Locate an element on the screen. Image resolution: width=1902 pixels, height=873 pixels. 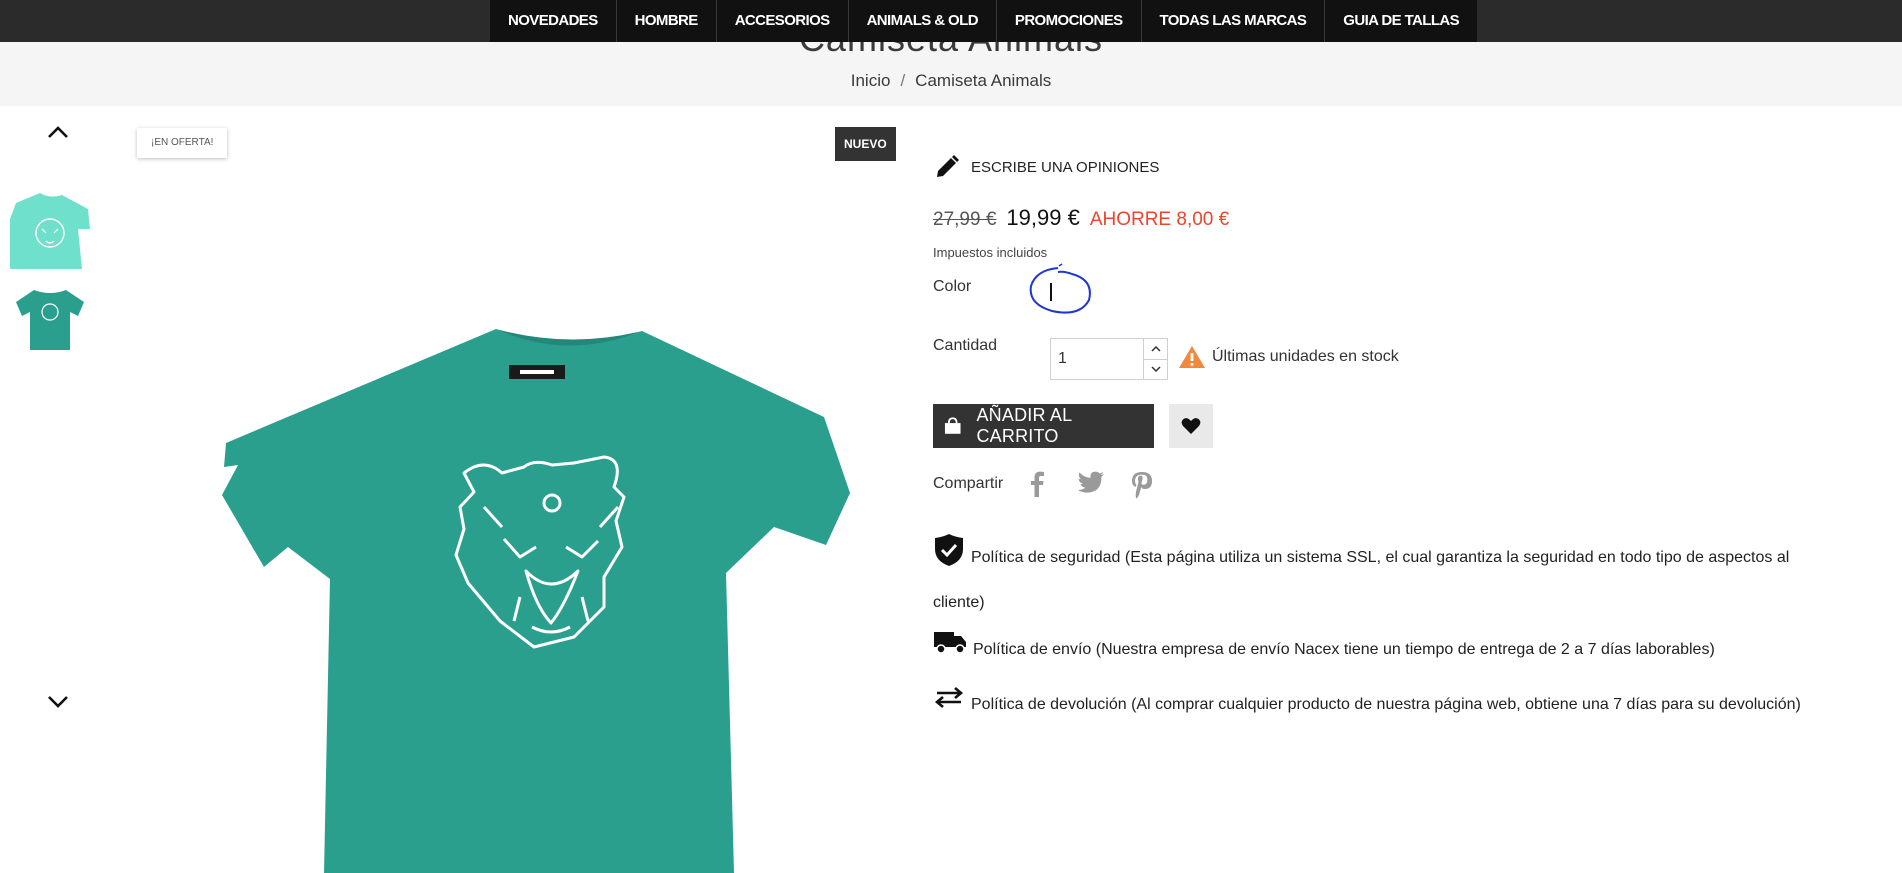
shield-check-icon is located at coordinates (949, 558).